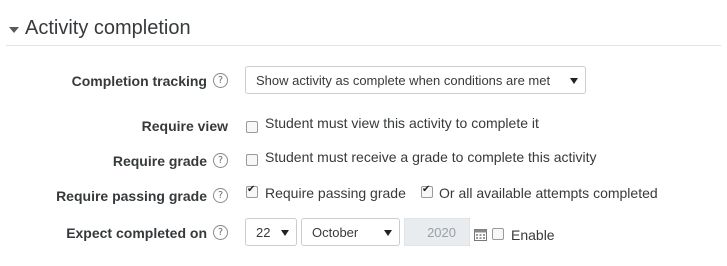 The width and height of the screenshot is (727, 266). I want to click on require-passing-grade-checkbox-label: Require passing grade, so click(335, 193).